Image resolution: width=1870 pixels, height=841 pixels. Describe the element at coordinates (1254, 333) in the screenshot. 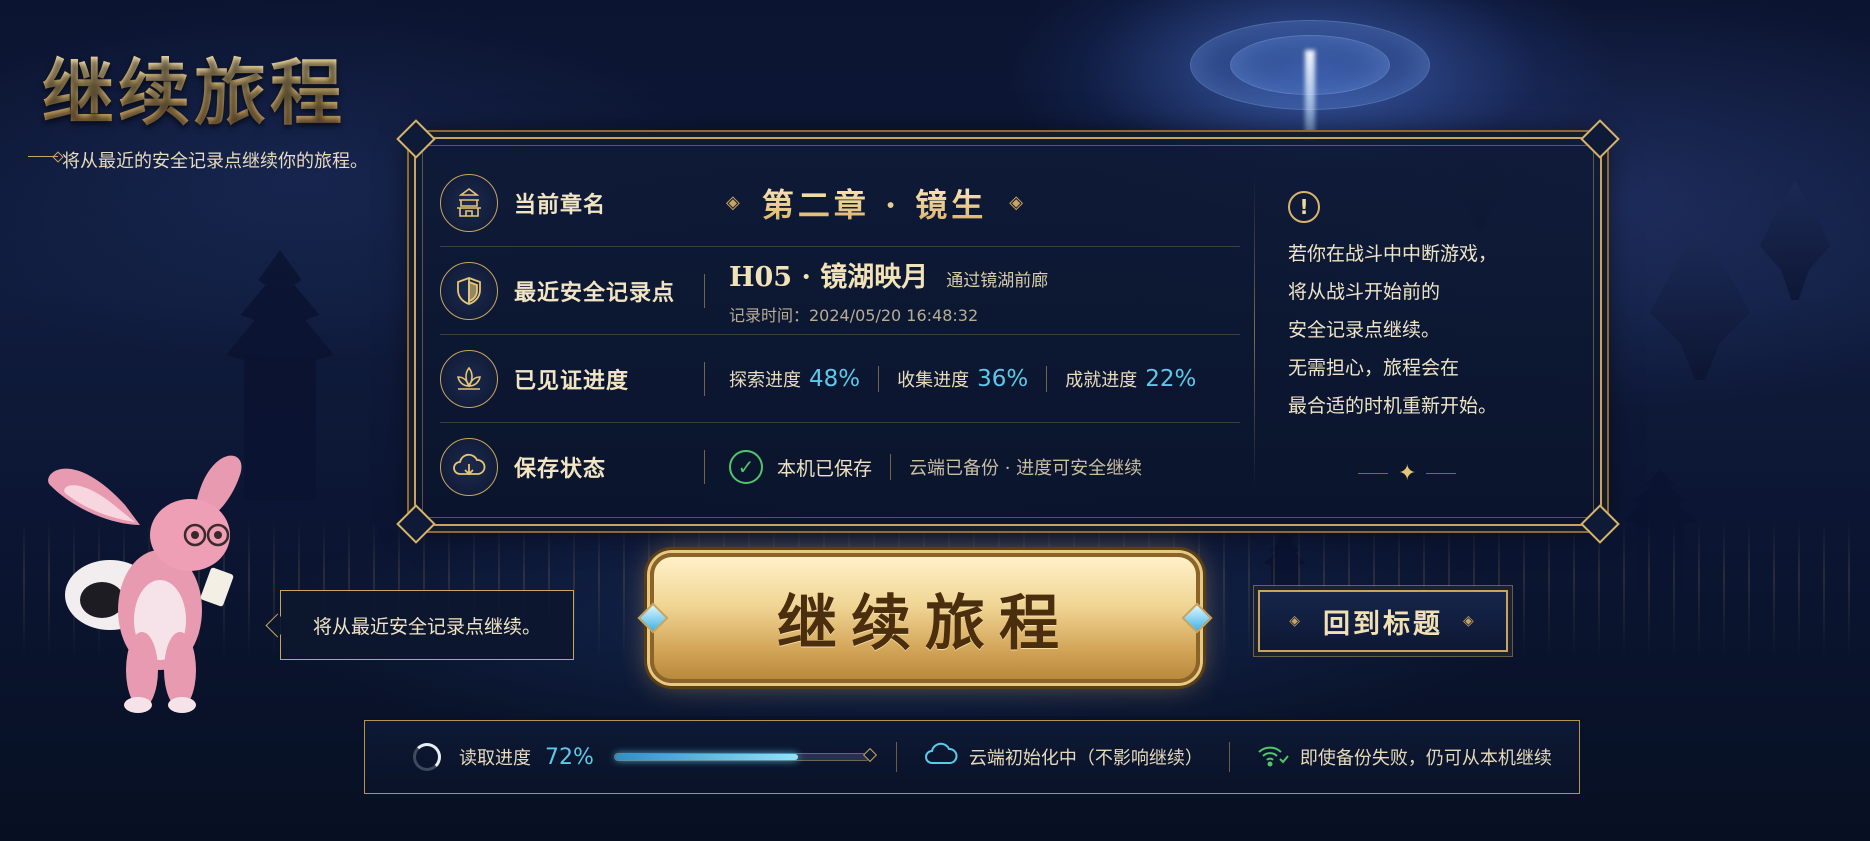

I see `panel-divider` at that location.